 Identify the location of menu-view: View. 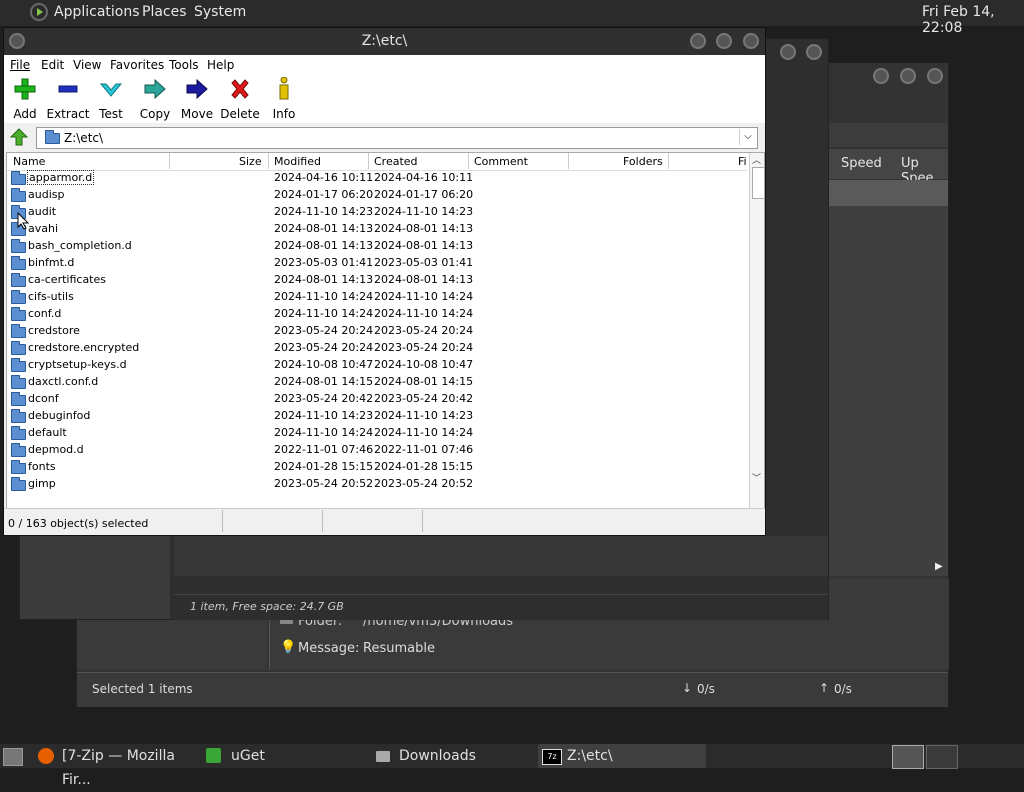
(87, 65).